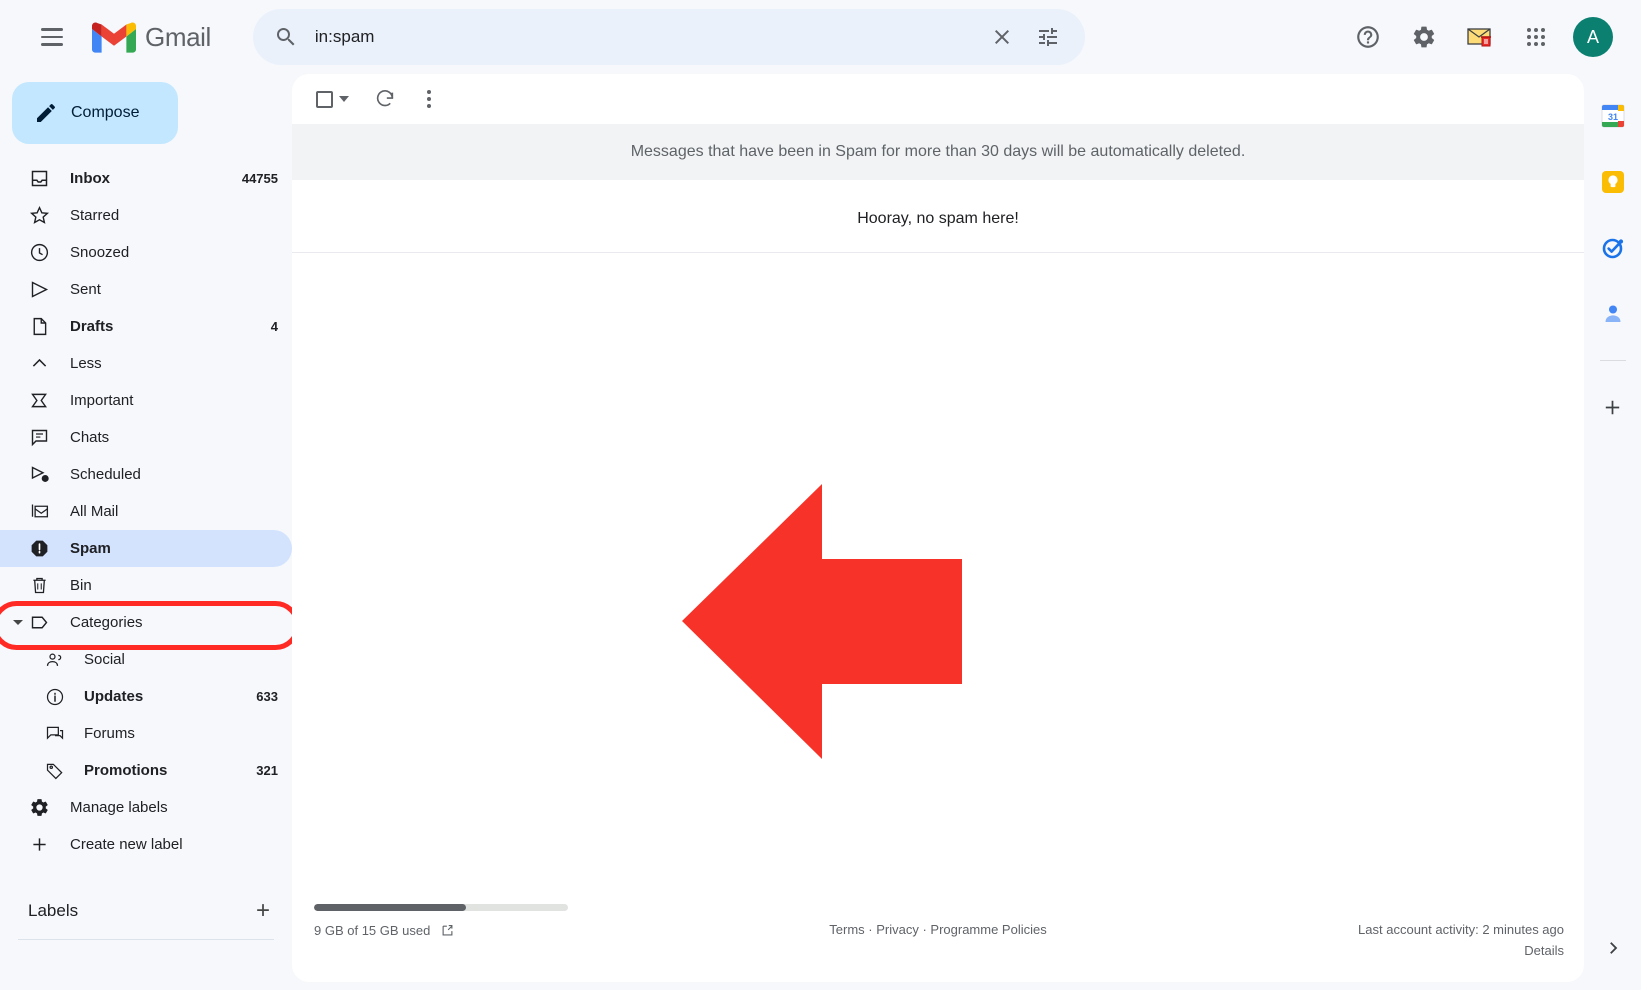 The height and width of the screenshot is (990, 1641). I want to click on gmail-brand: Gmail, so click(151, 37).